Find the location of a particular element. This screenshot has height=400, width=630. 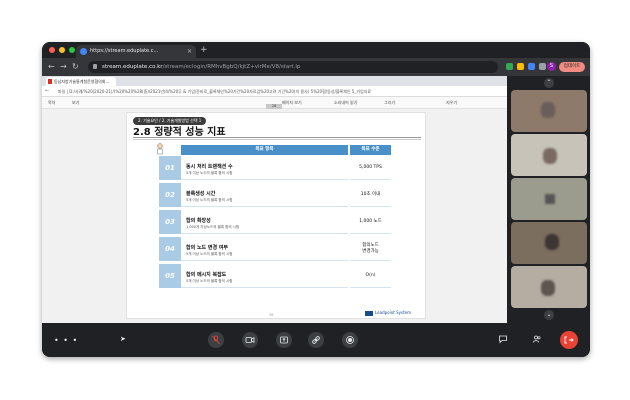

row-body: 동시 처리 트랜잭션 수 5개 이상 노드의 블록 합의 시험 is located at coordinates (264, 168).